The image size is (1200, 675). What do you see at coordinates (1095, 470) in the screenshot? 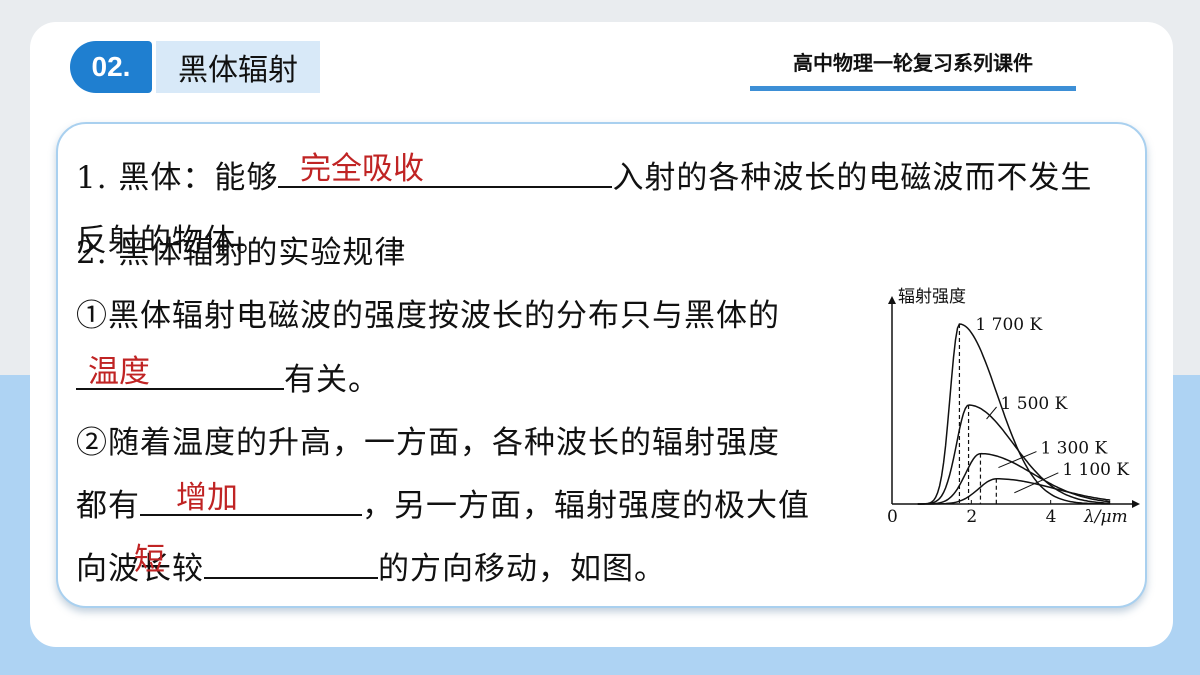
I see `series-label: 1 100 K` at bounding box center [1095, 470].